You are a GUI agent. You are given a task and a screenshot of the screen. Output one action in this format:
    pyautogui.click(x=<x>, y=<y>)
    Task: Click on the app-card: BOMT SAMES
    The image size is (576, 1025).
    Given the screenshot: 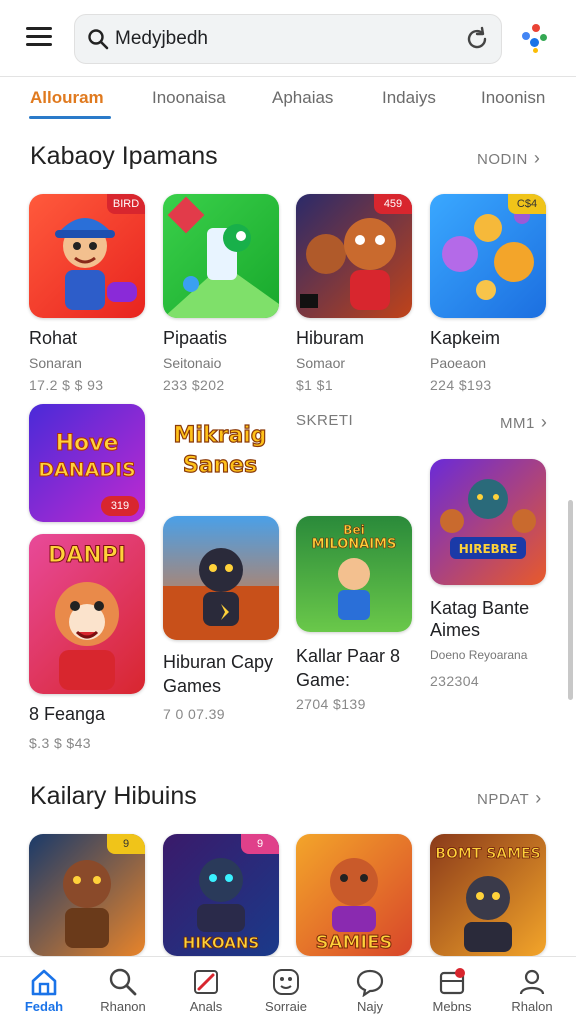 What is the action you would take?
    pyautogui.click(x=495, y=895)
    